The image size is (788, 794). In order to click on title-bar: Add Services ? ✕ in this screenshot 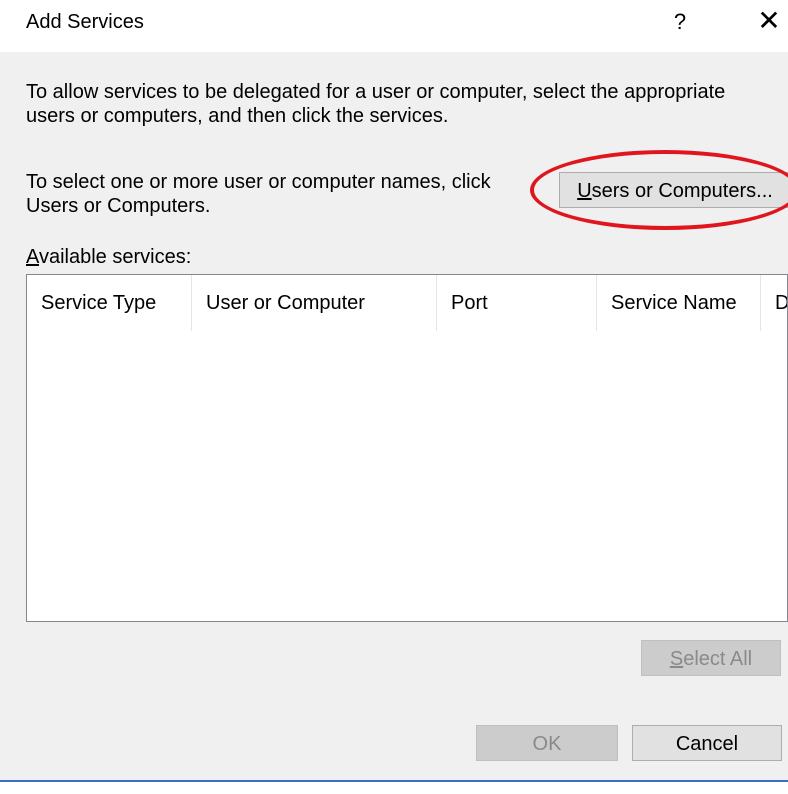, I will do `click(394, 26)`.